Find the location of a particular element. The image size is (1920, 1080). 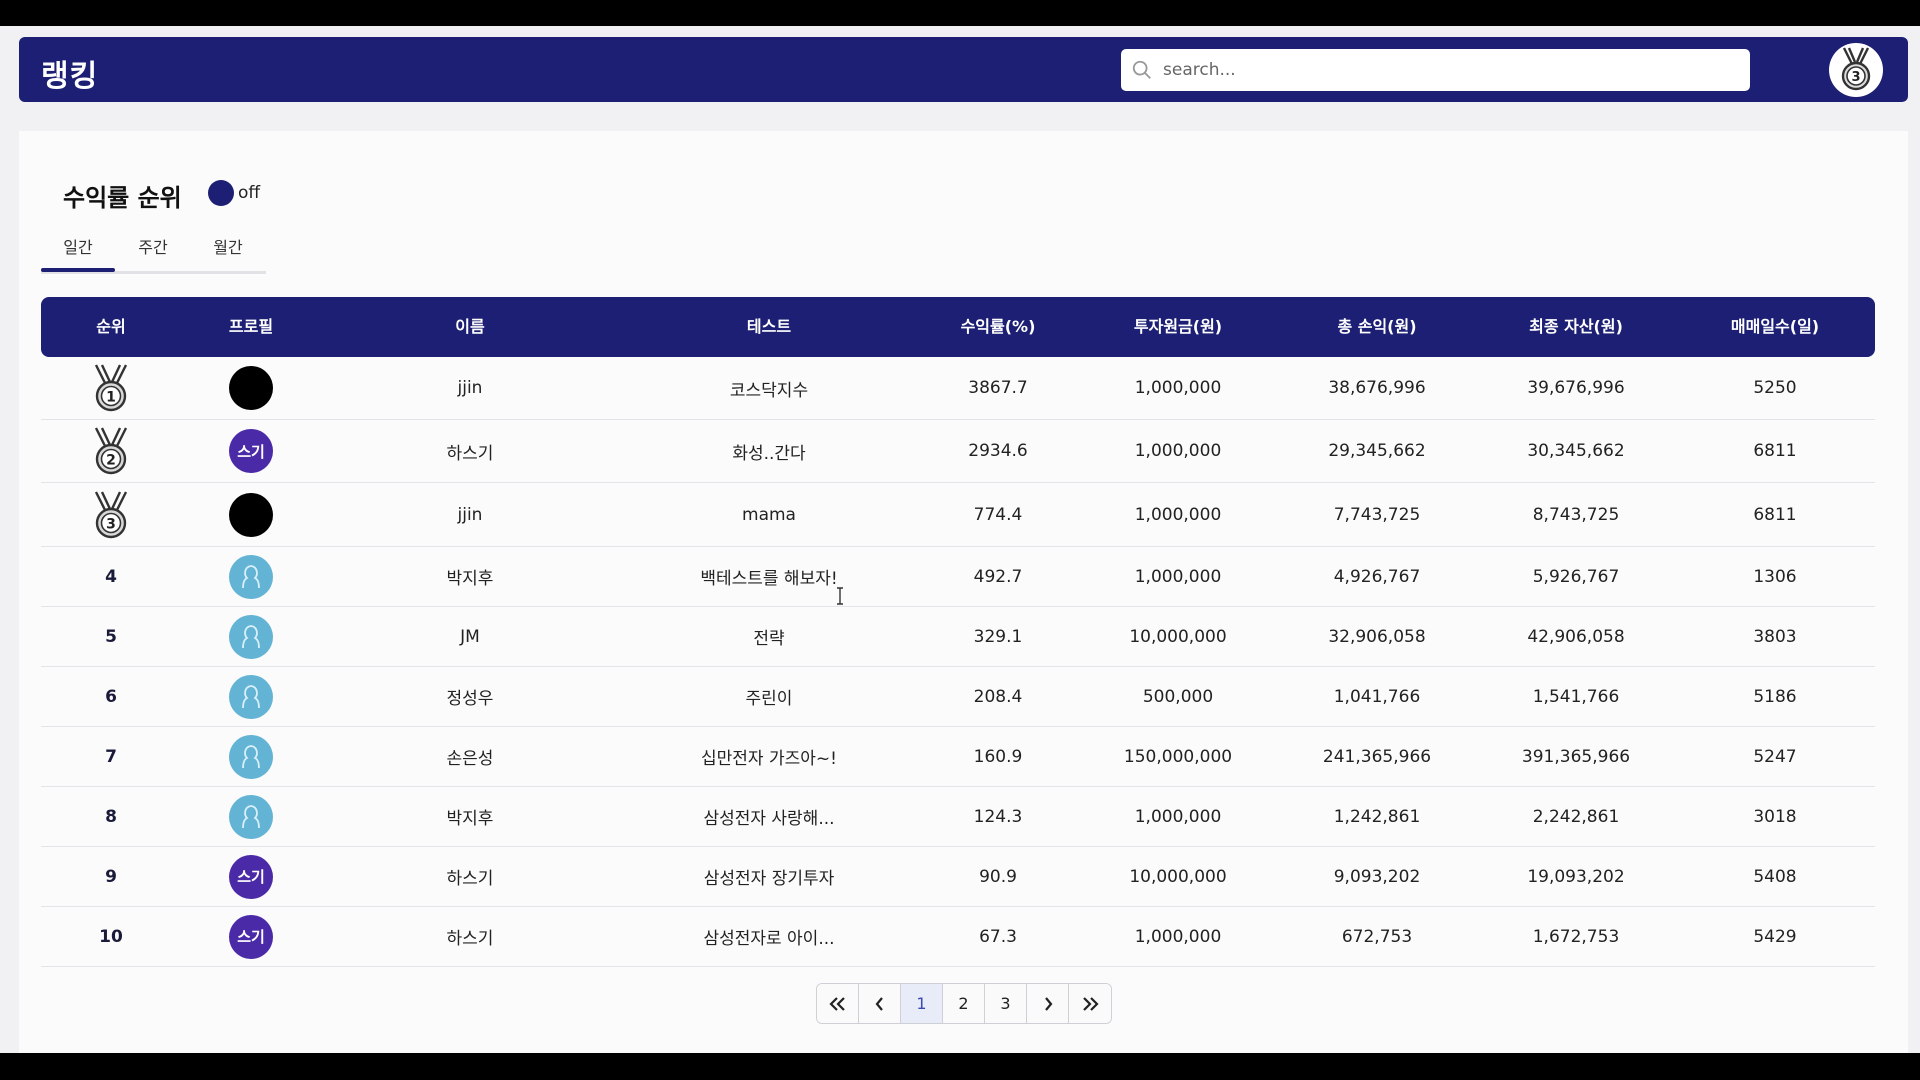

return-cell: 90.9 is located at coordinates (998, 876).